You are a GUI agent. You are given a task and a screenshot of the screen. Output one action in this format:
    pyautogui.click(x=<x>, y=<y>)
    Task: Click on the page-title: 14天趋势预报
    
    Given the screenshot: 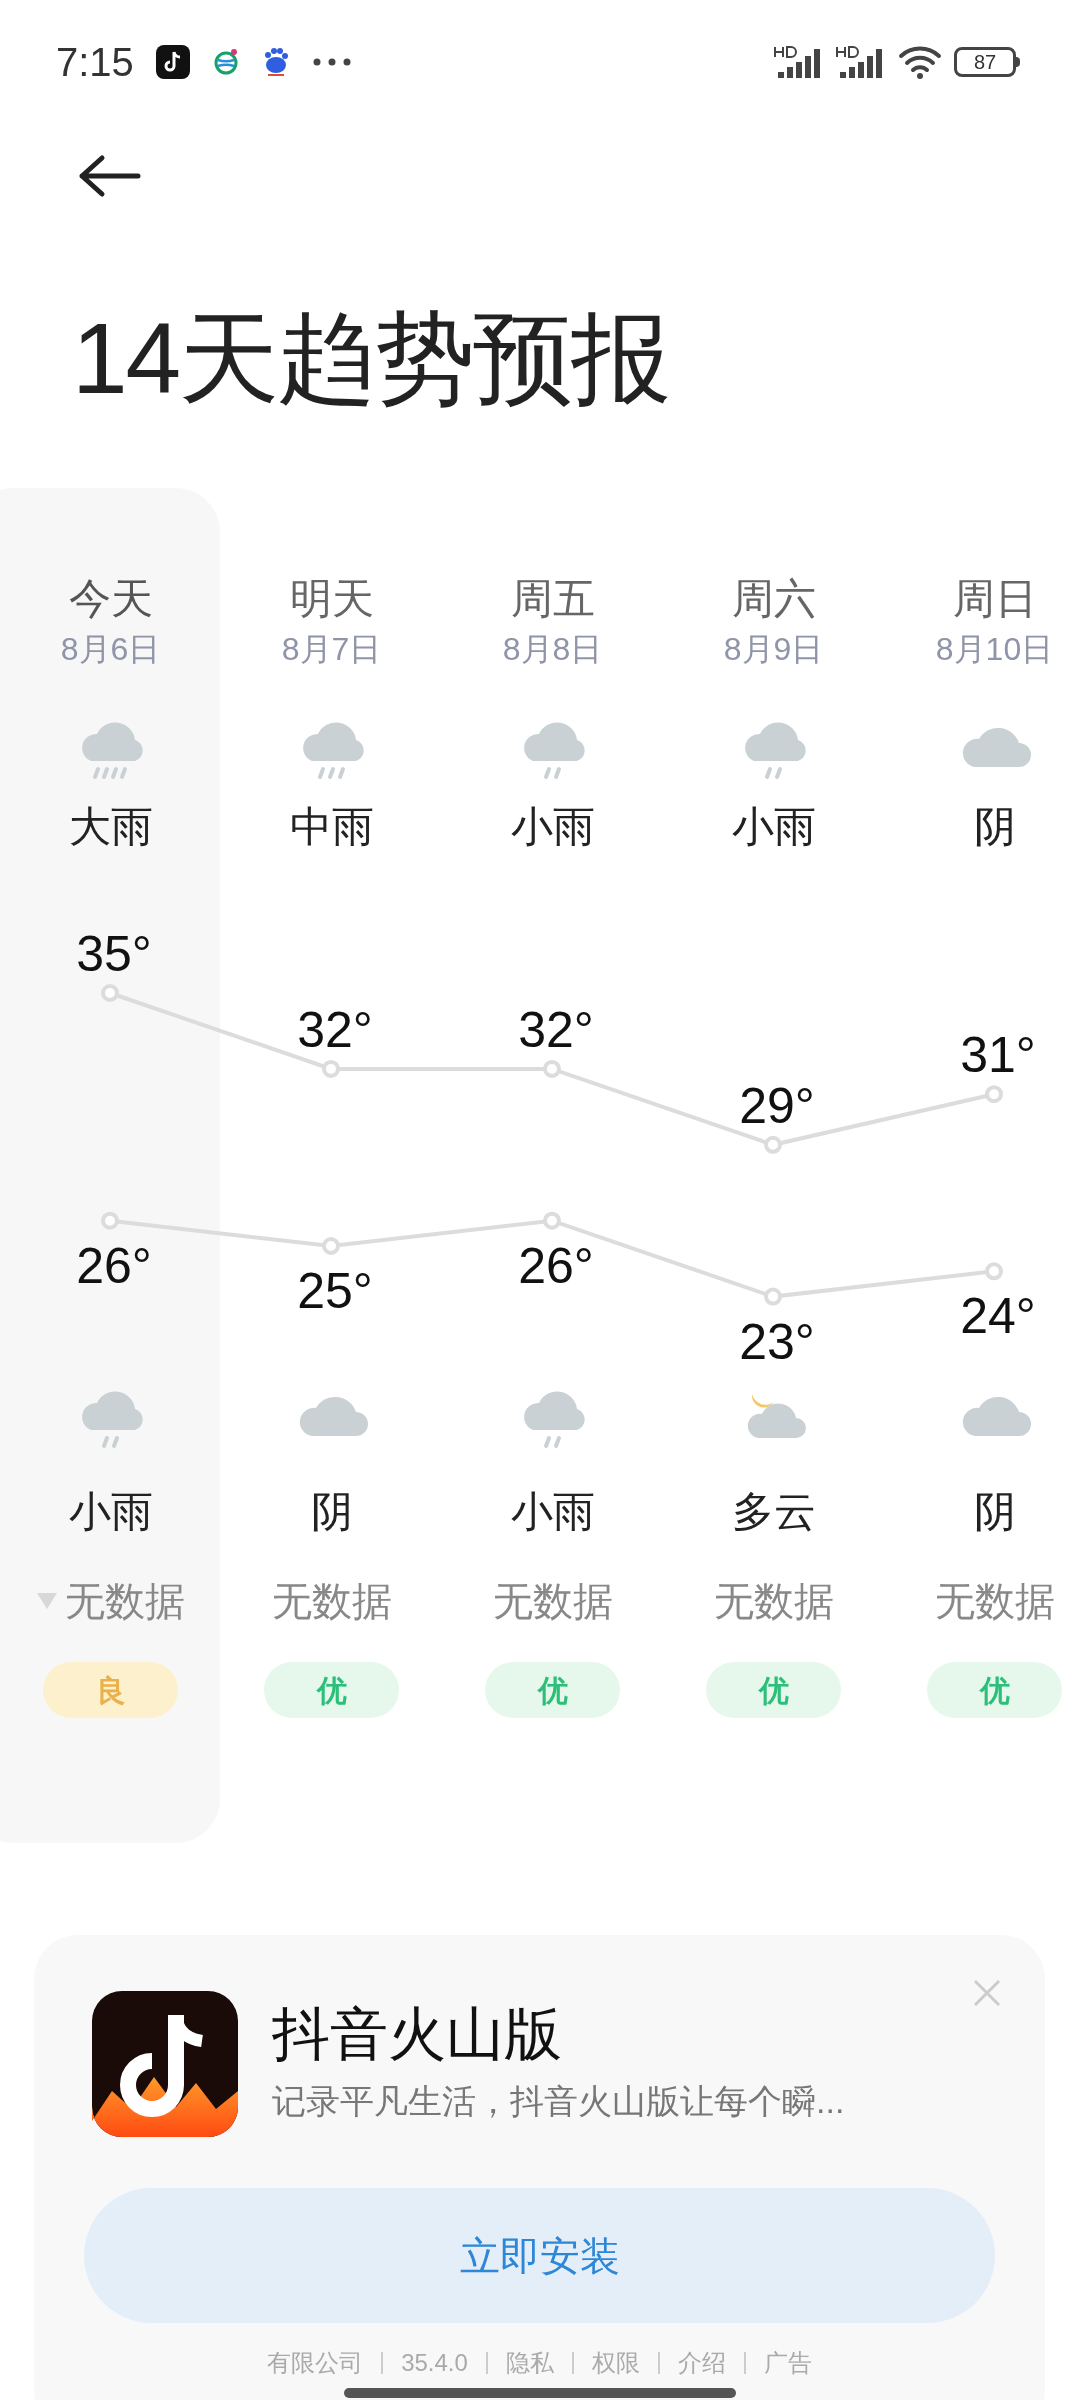 What is the action you would take?
    pyautogui.click(x=371, y=358)
    